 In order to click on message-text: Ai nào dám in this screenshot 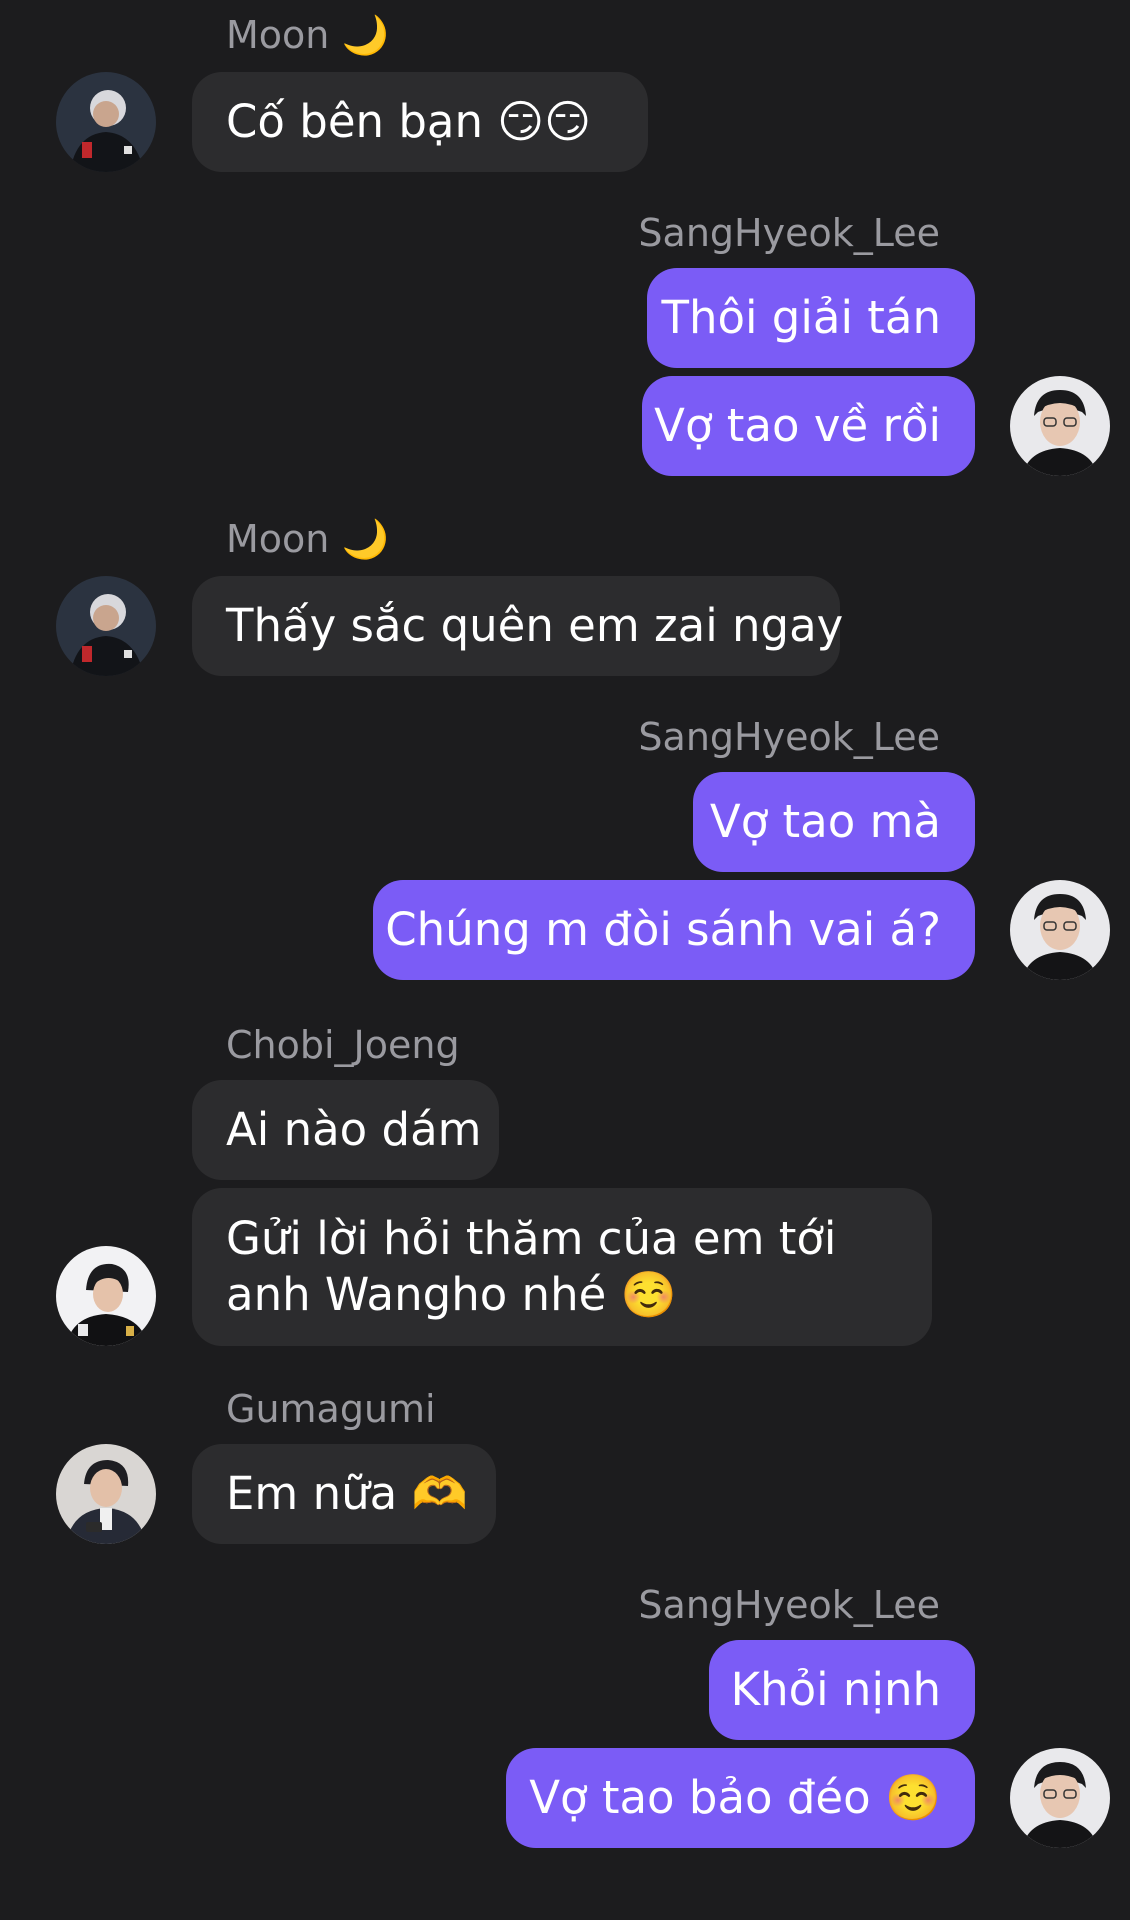, I will do `click(354, 1129)`.